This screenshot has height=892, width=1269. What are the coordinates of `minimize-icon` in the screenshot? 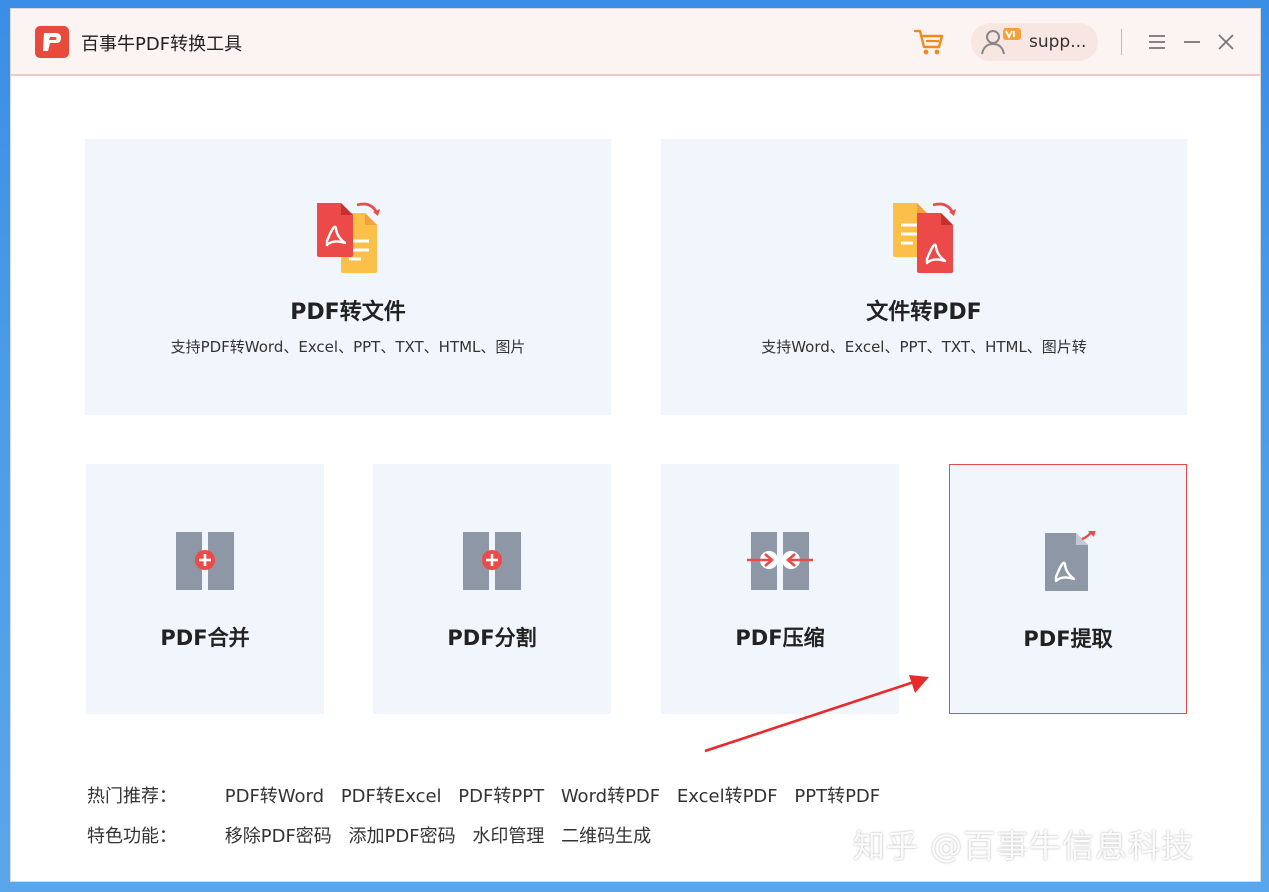 It's located at (1192, 42).